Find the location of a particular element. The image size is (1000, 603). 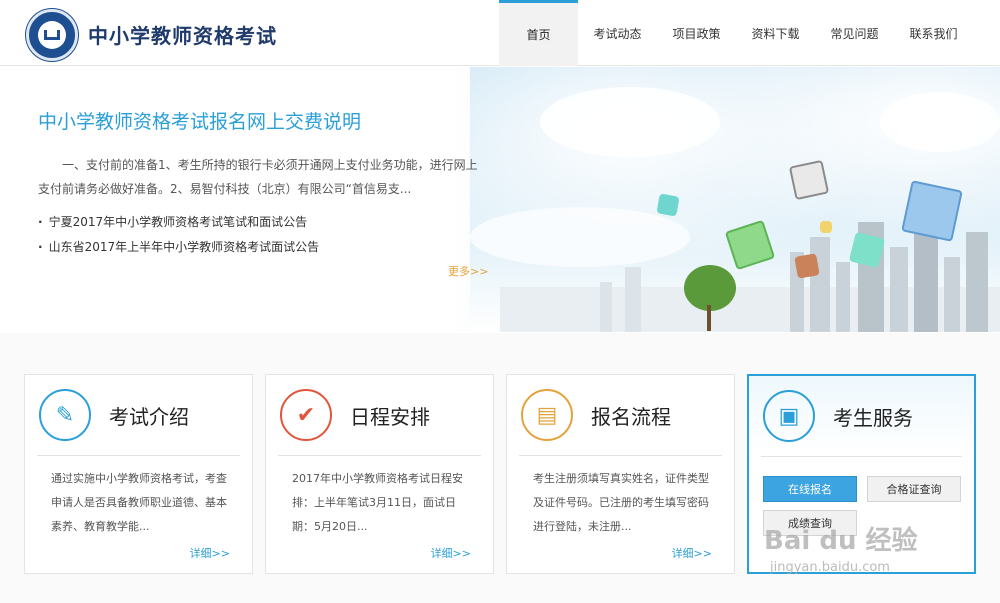

certificate-query-button: 合格证查询 is located at coordinates (914, 489).